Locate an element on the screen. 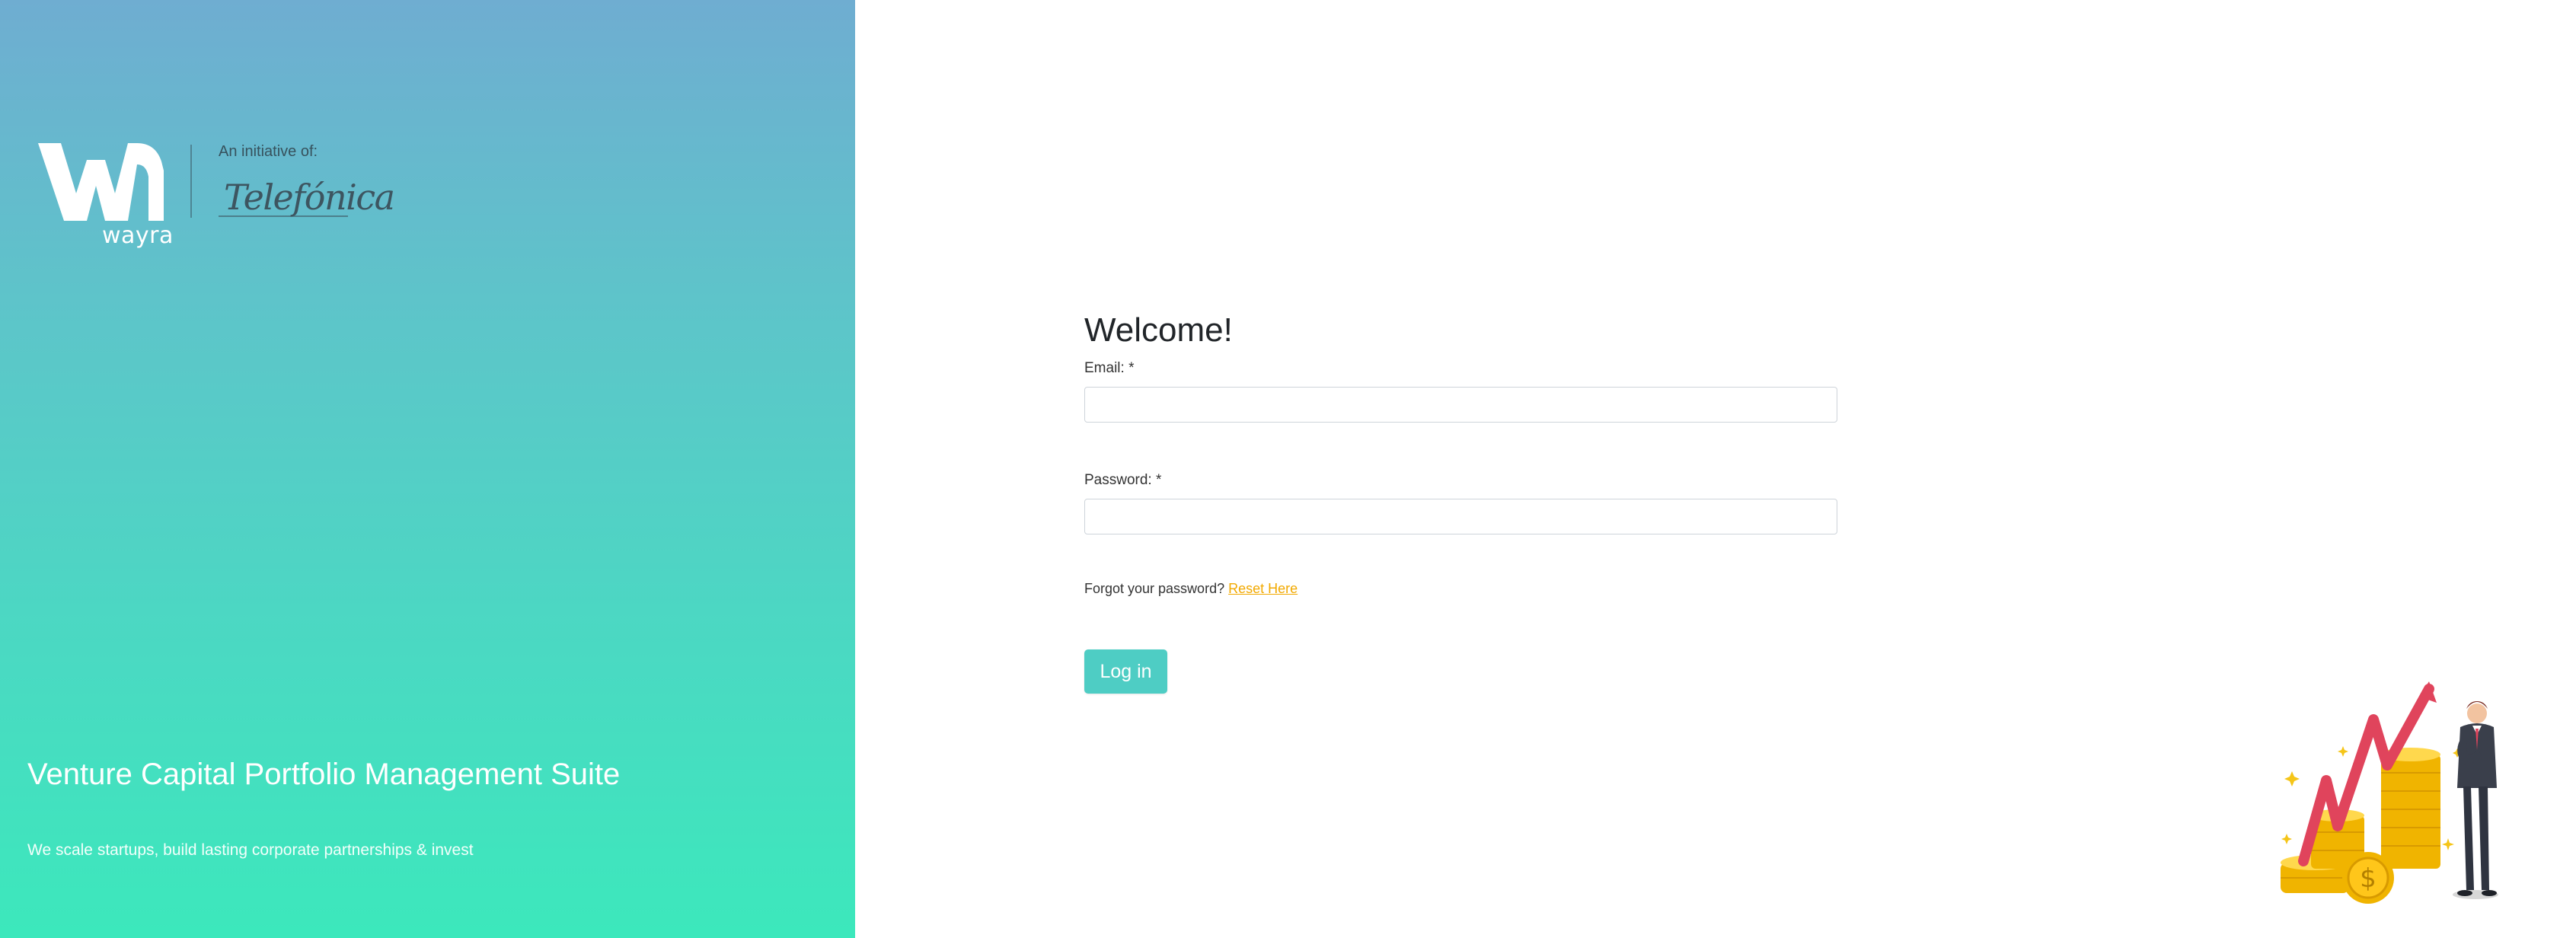 This screenshot has height=938, width=2576. telefonica-logo: Telefónica is located at coordinates (309, 197).